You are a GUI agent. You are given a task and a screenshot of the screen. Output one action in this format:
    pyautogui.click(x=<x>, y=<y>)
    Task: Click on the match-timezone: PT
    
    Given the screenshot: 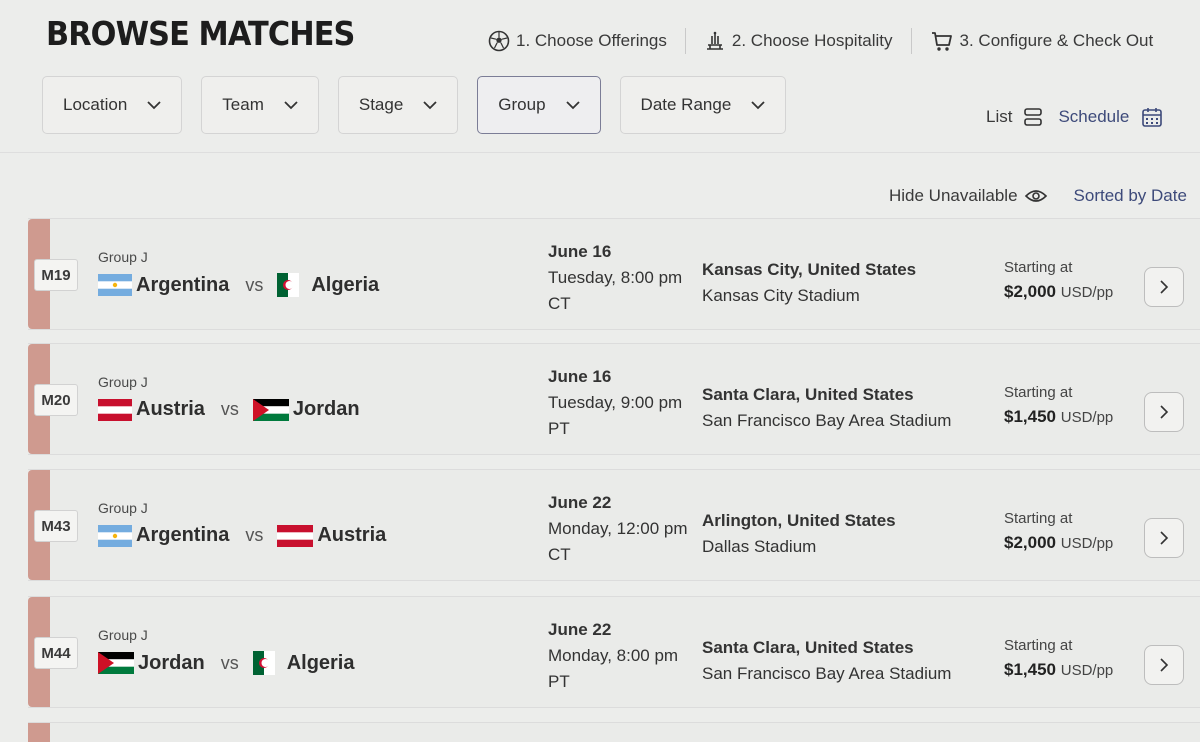 What is the action you would take?
    pyautogui.click(x=559, y=428)
    